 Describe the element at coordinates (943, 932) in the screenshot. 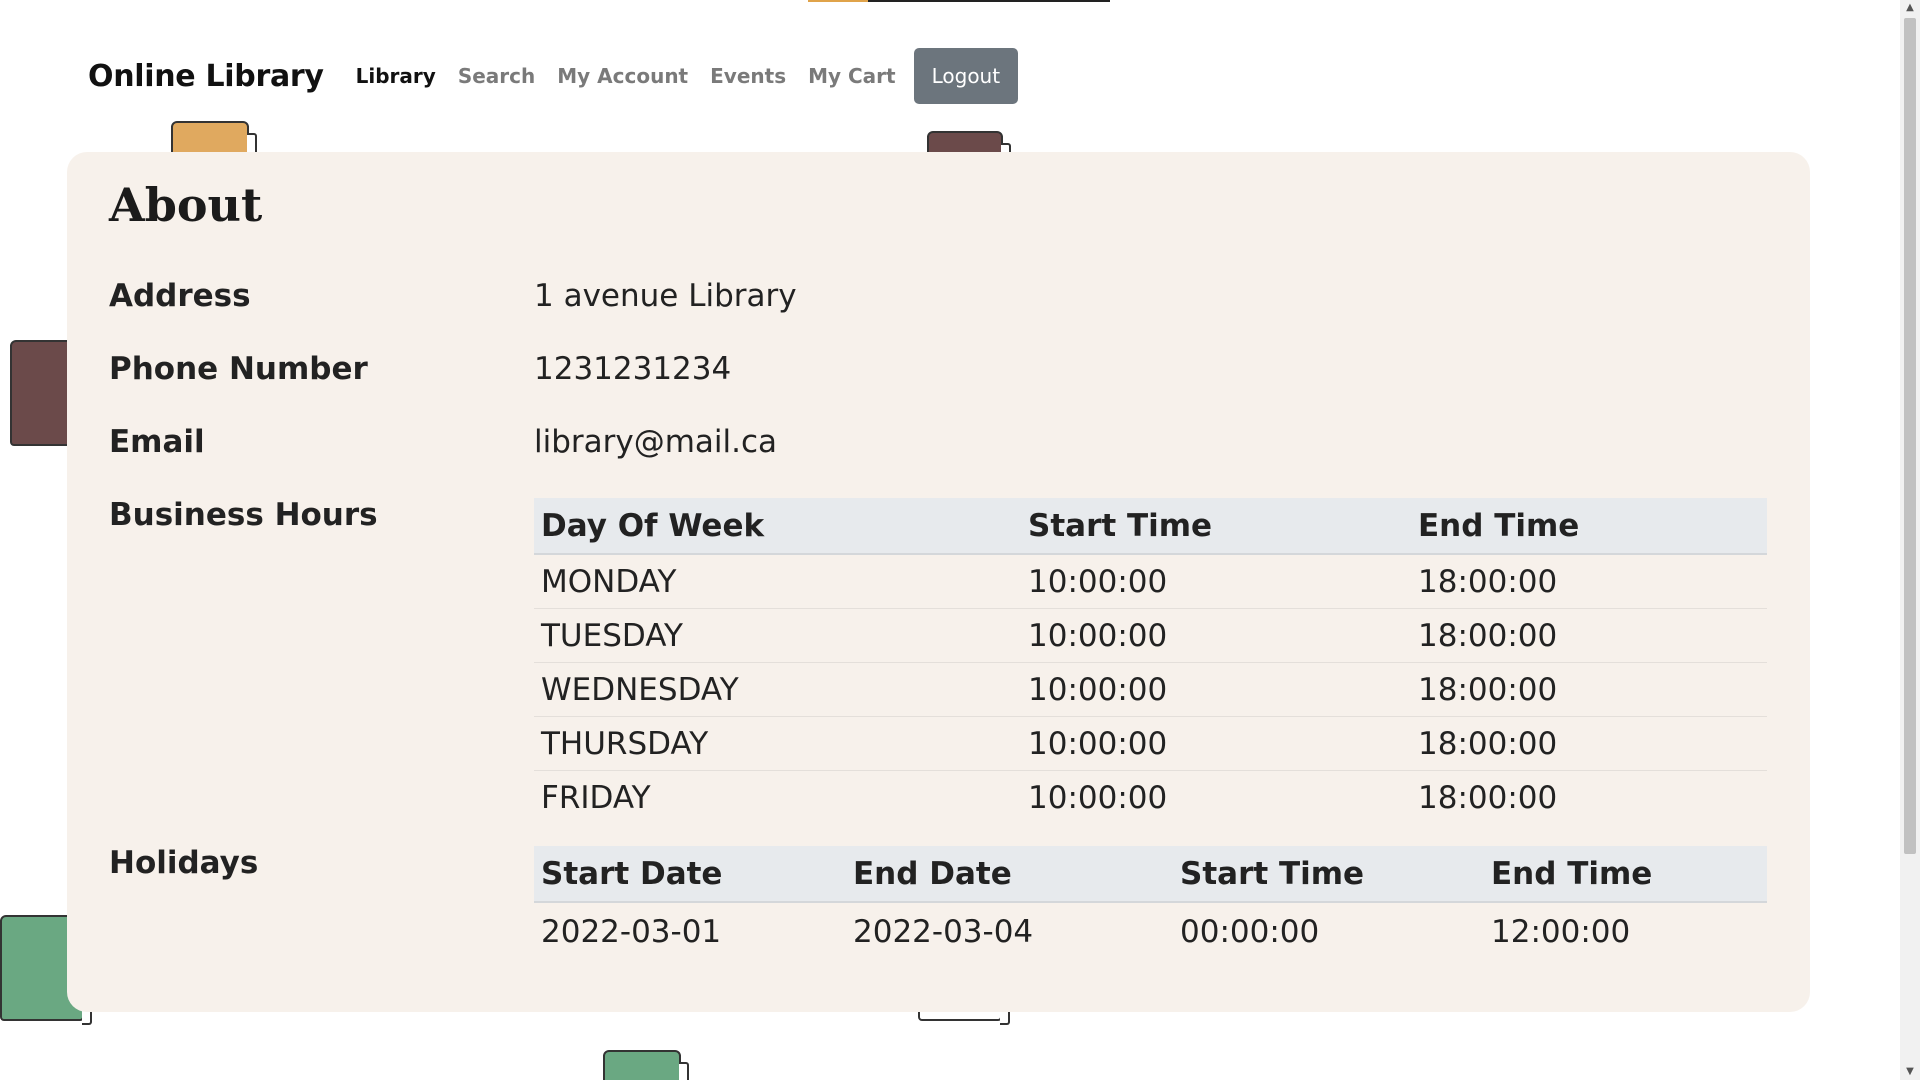

I see `end-date-cell: 2022-03-04` at that location.